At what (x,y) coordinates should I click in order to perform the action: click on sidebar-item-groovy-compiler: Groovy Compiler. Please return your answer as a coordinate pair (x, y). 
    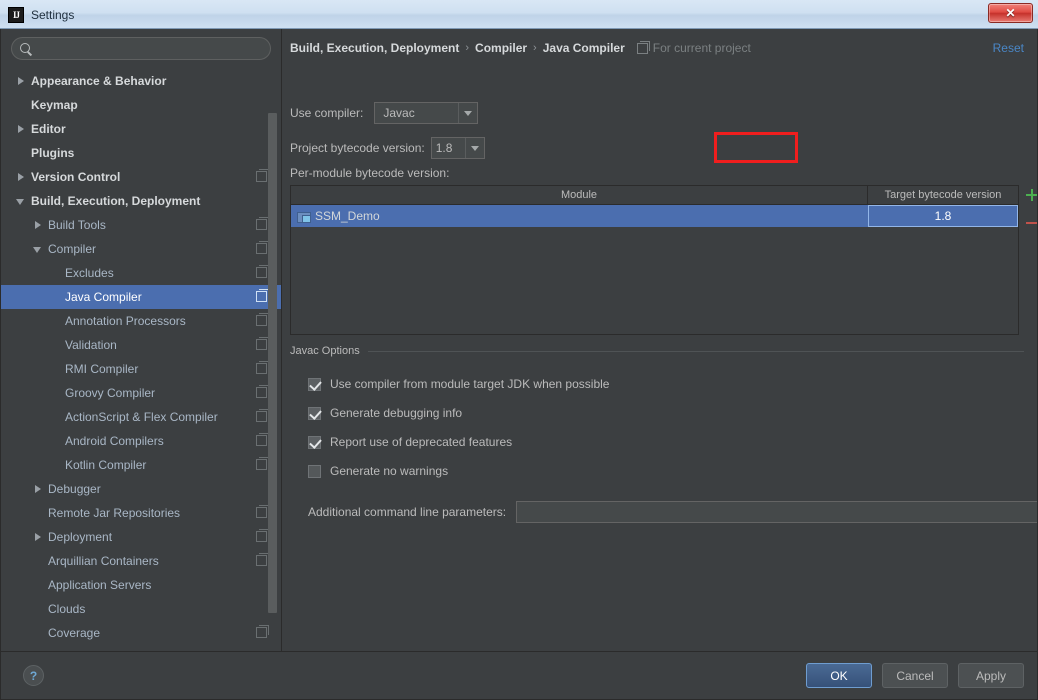
    Looking at the image, I should click on (141, 393).